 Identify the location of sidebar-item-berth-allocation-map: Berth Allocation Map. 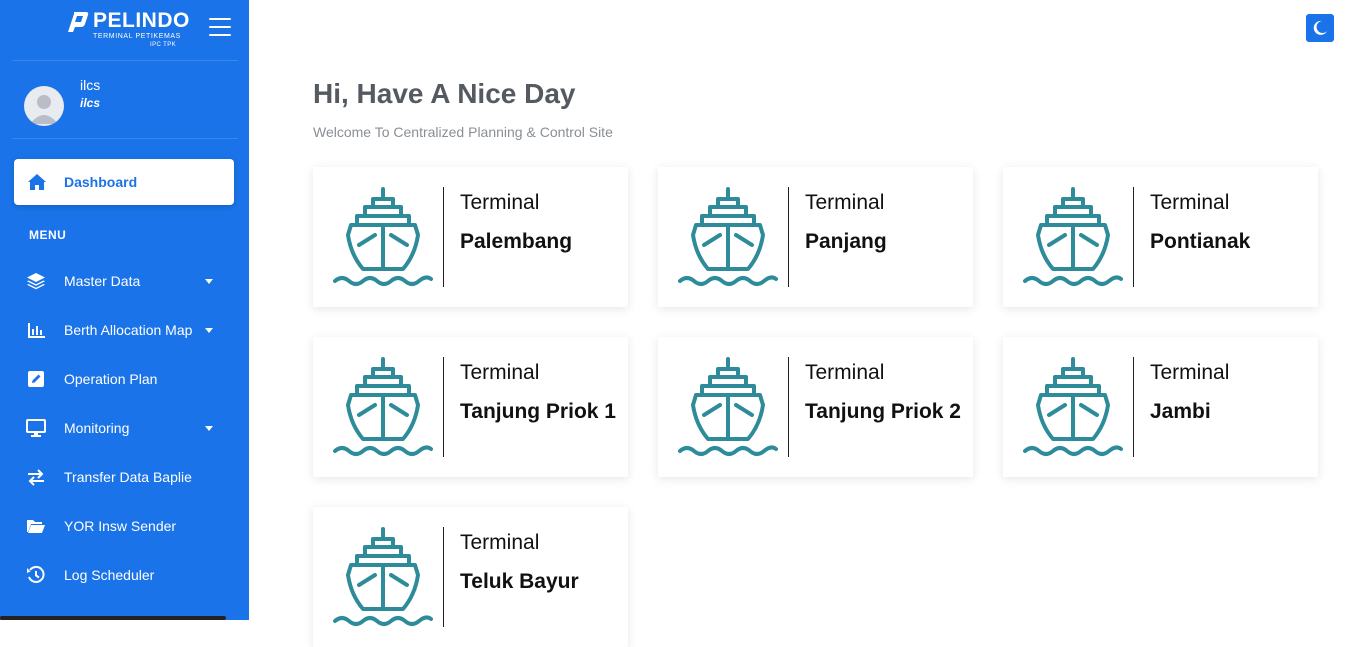
(124, 330).